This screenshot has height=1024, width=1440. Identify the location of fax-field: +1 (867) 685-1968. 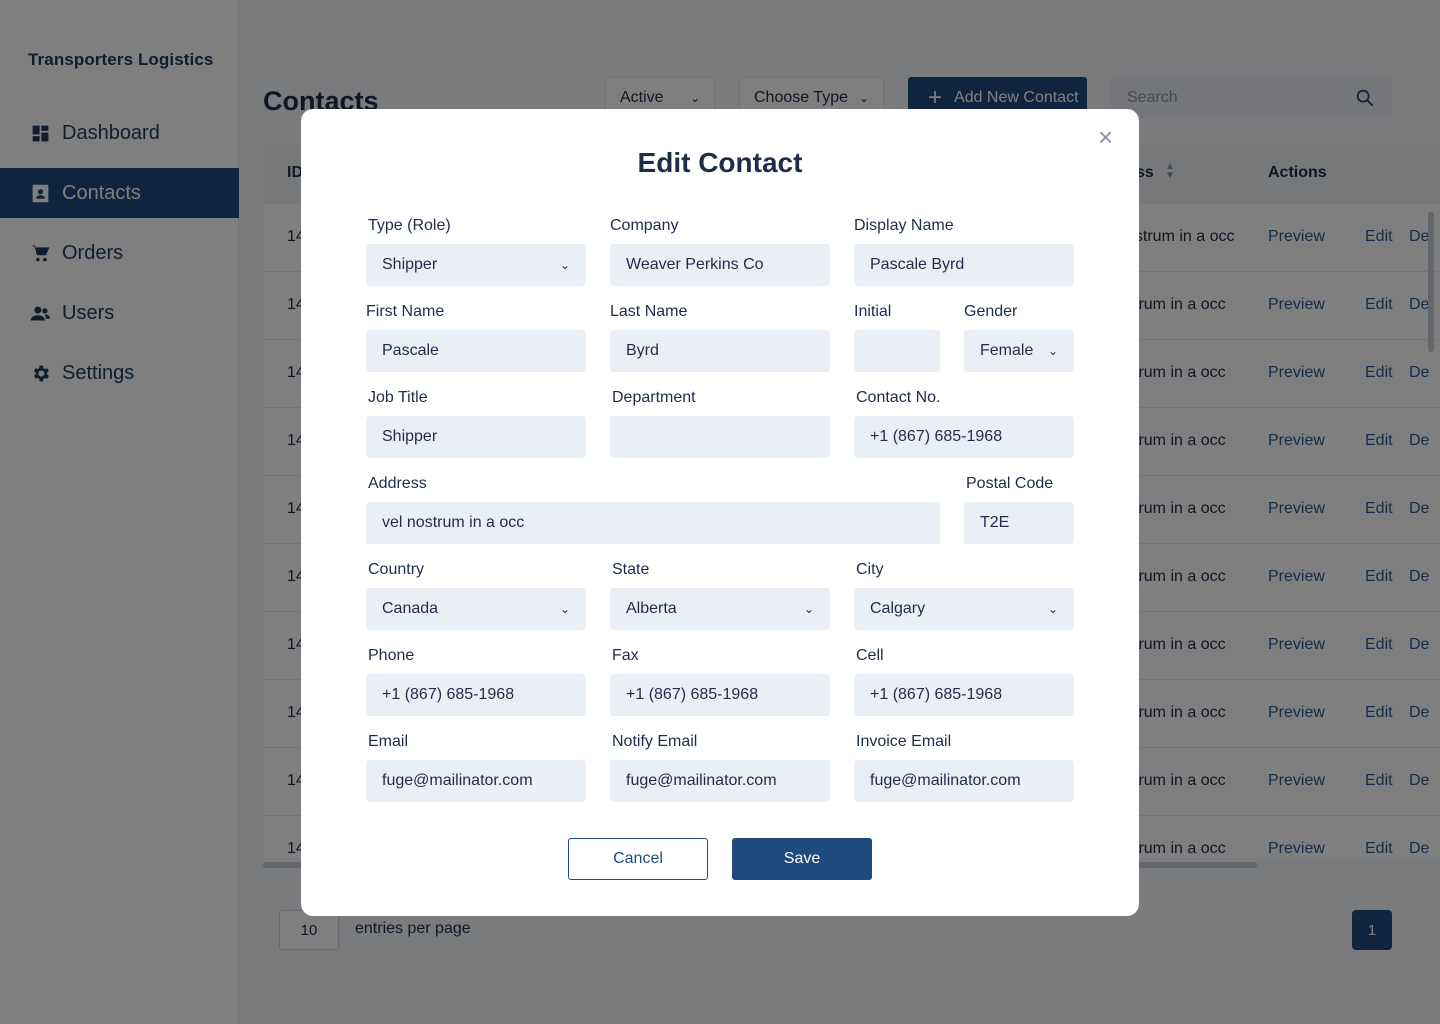
(720, 695).